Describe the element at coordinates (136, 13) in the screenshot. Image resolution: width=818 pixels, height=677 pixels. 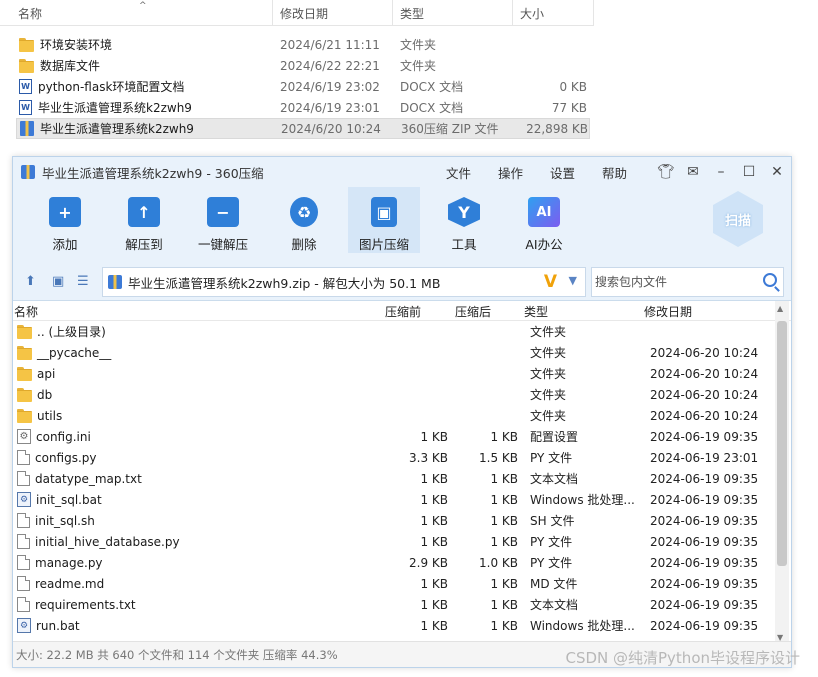
I see `column-name: ^ 名称` at that location.